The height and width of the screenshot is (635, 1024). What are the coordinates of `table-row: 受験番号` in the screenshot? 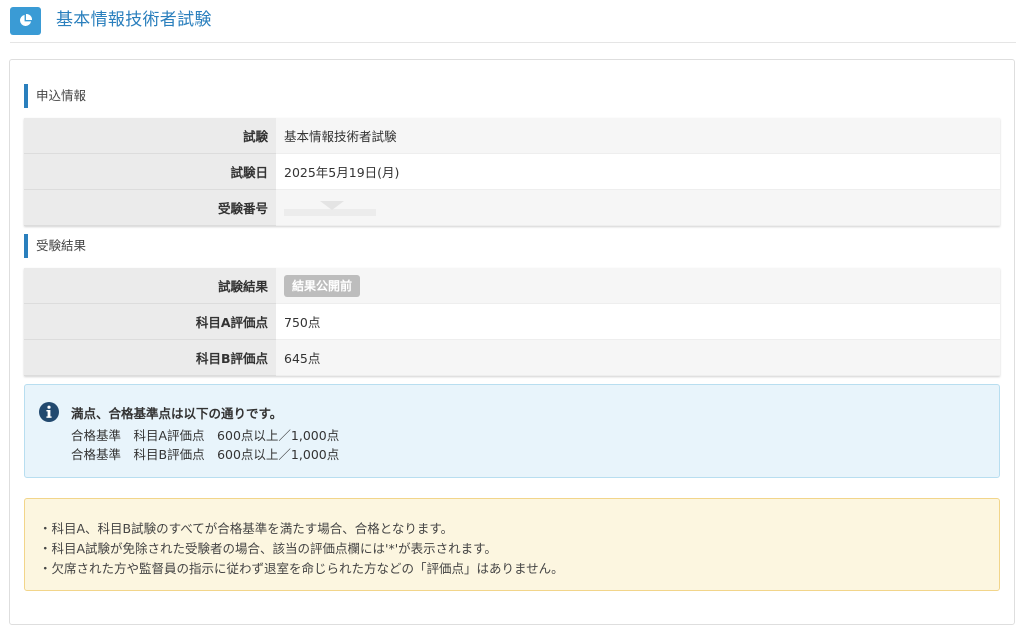 It's located at (512, 207).